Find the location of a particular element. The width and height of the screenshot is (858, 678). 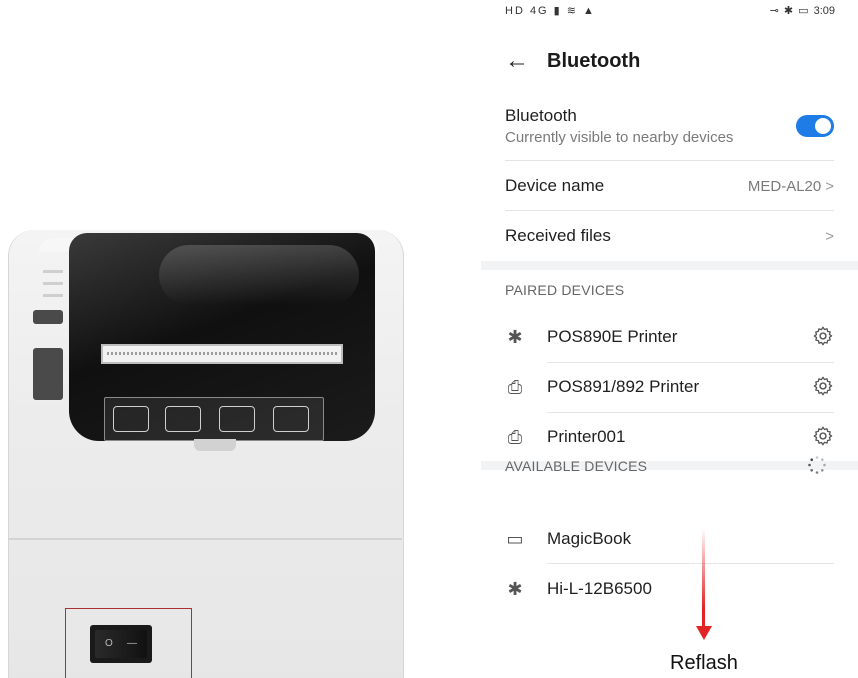

annotation-arrow-shaft is located at coordinates (703, 578).